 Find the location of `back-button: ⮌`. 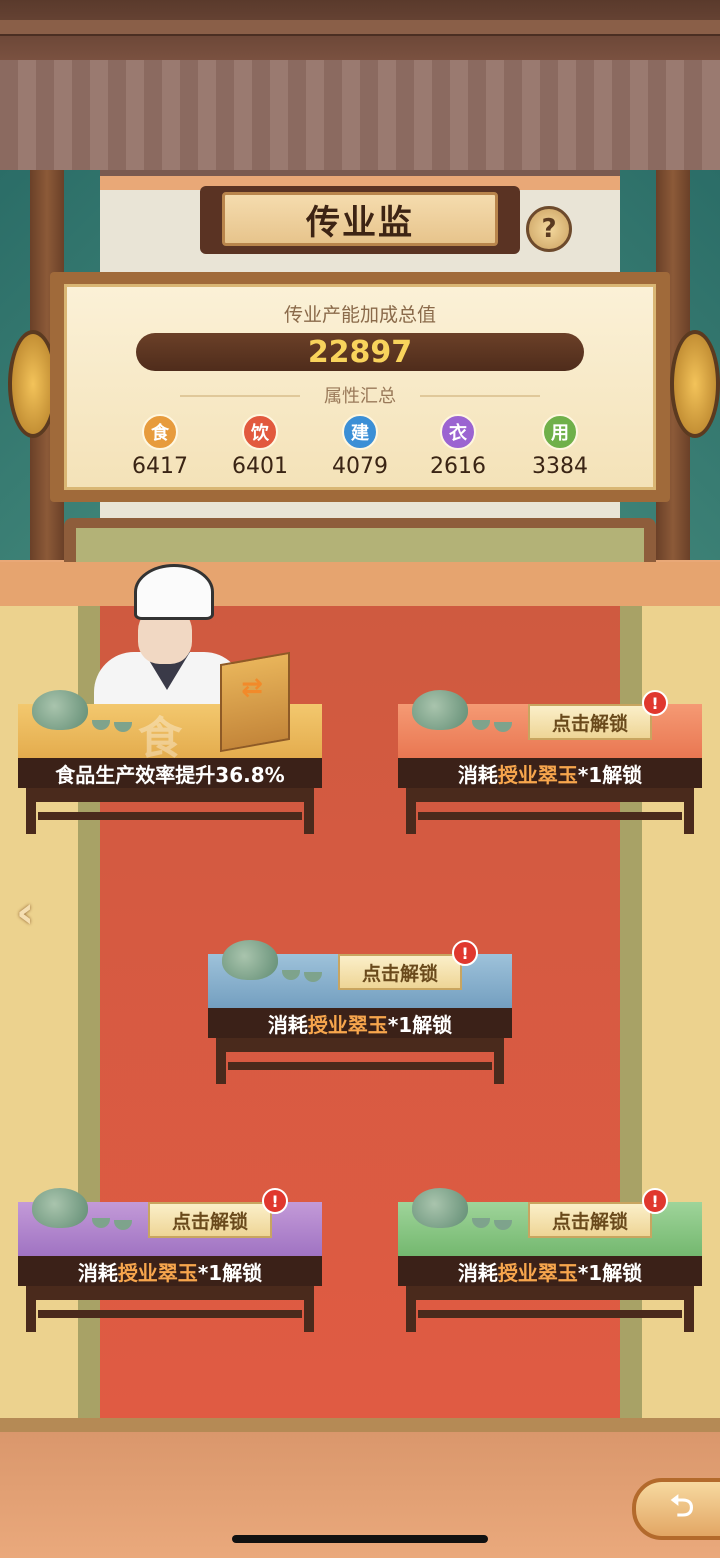

back-button: ⮌ is located at coordinates (676, 1509).